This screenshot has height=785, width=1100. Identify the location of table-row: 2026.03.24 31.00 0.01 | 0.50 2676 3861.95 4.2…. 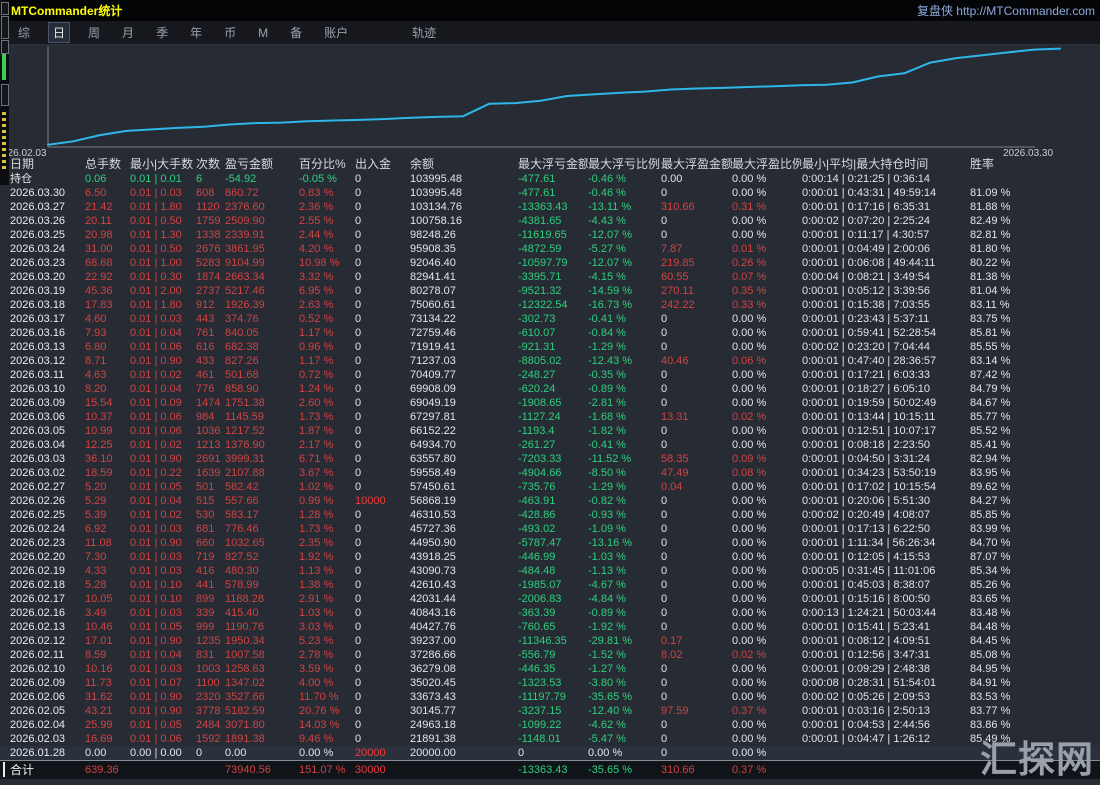
(550, 249).